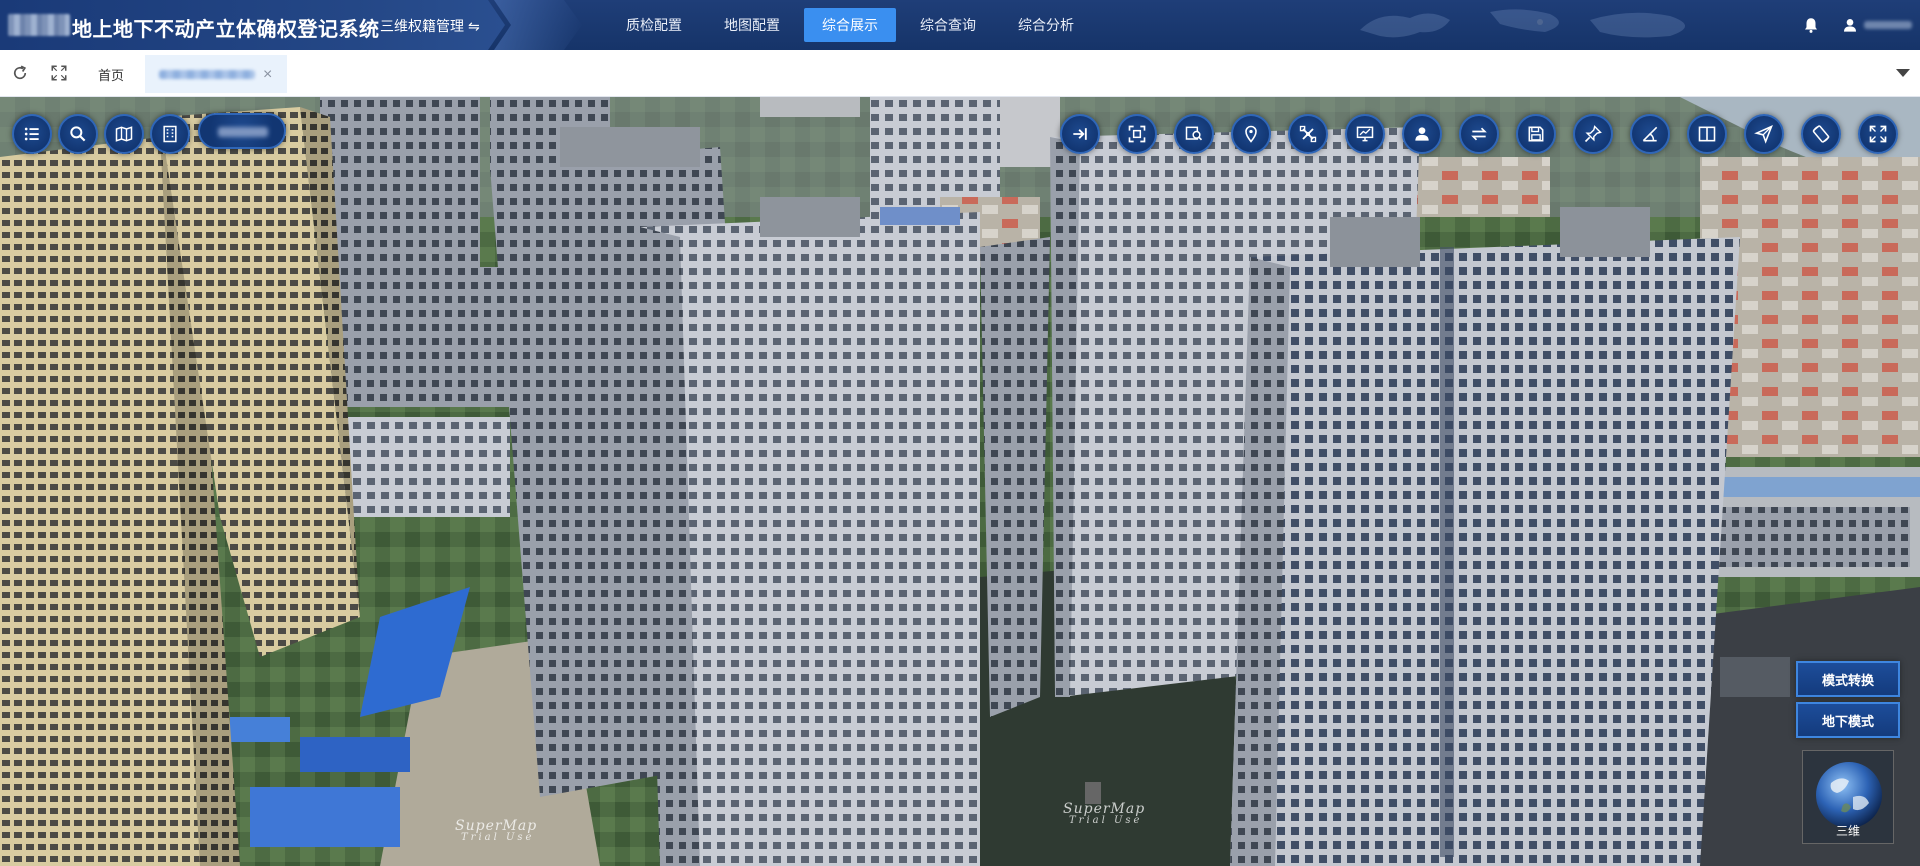 Image resolution: width=1920 pixels, height=866 pixels. I want to click on tab-current: ×, so click(216, 74).